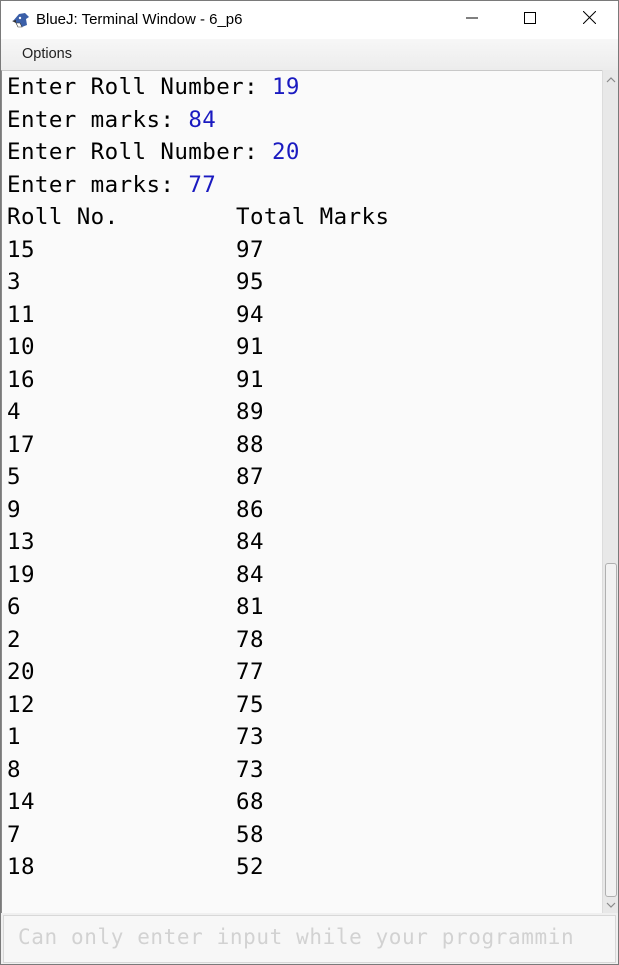 The image size is (619, 965). What do you see at coordinates (21, 867) in the screenshot?
I see `roll-number-cell: 18` at bounding box center [21, 867].